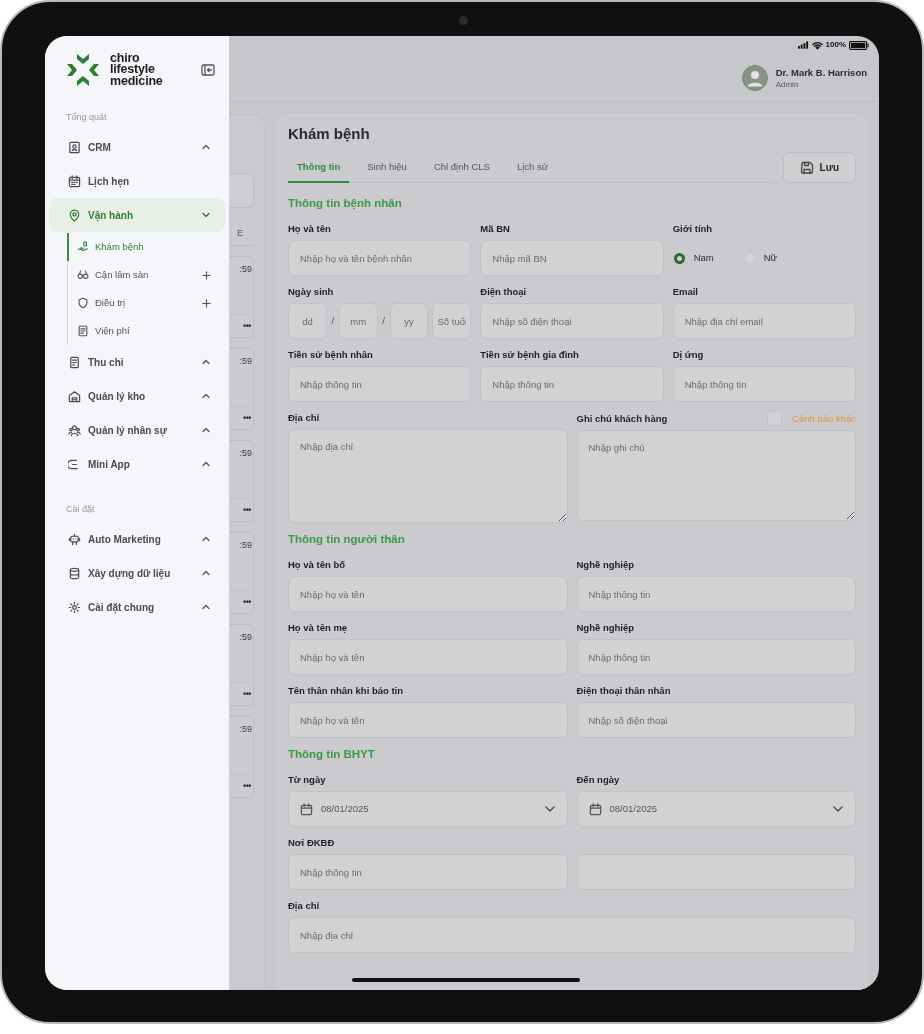 This screenshot has height=1034, width=924. I want to click on section-title: Thông tin BHYT, so click(332, 754).